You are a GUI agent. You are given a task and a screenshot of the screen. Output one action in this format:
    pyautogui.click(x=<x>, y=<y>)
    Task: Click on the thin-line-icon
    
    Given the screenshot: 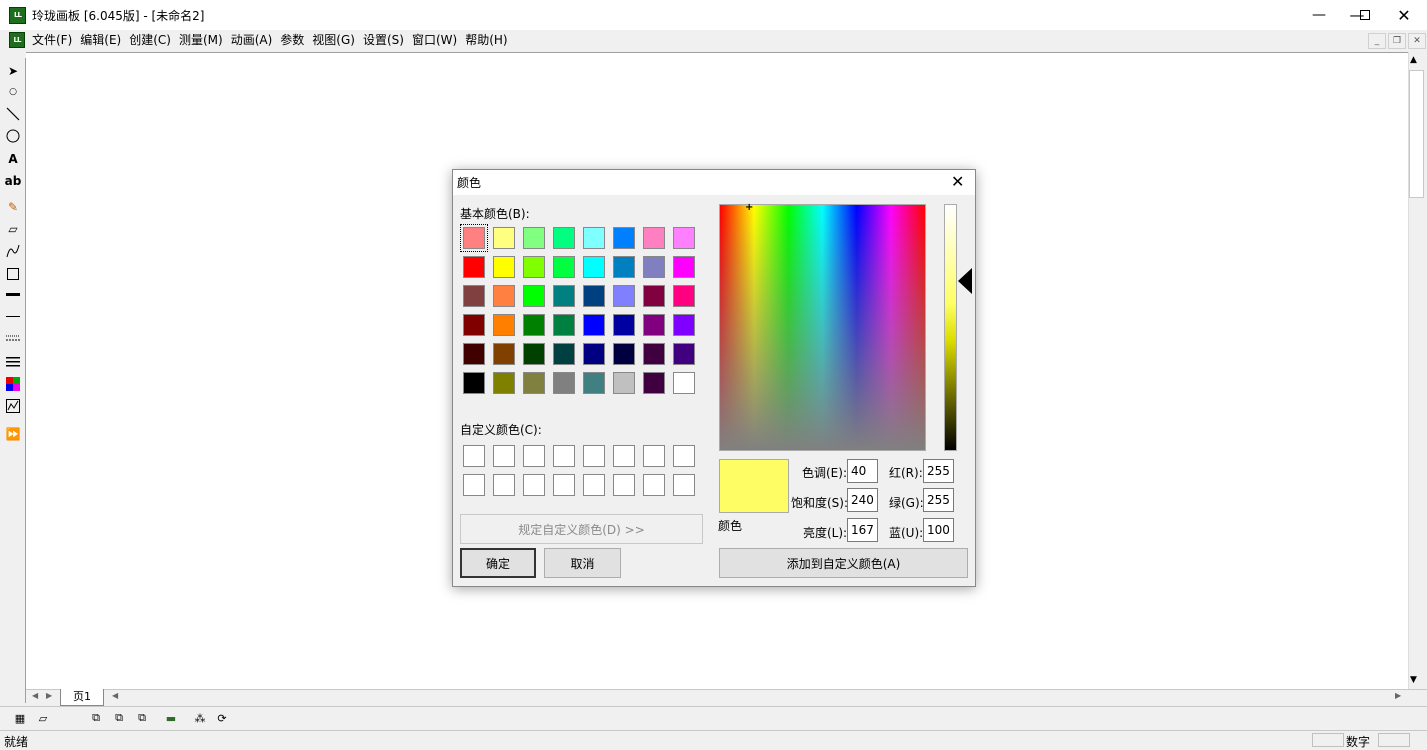 What is the action you would take?
    pyautogui.click(x=13, y=317)
    